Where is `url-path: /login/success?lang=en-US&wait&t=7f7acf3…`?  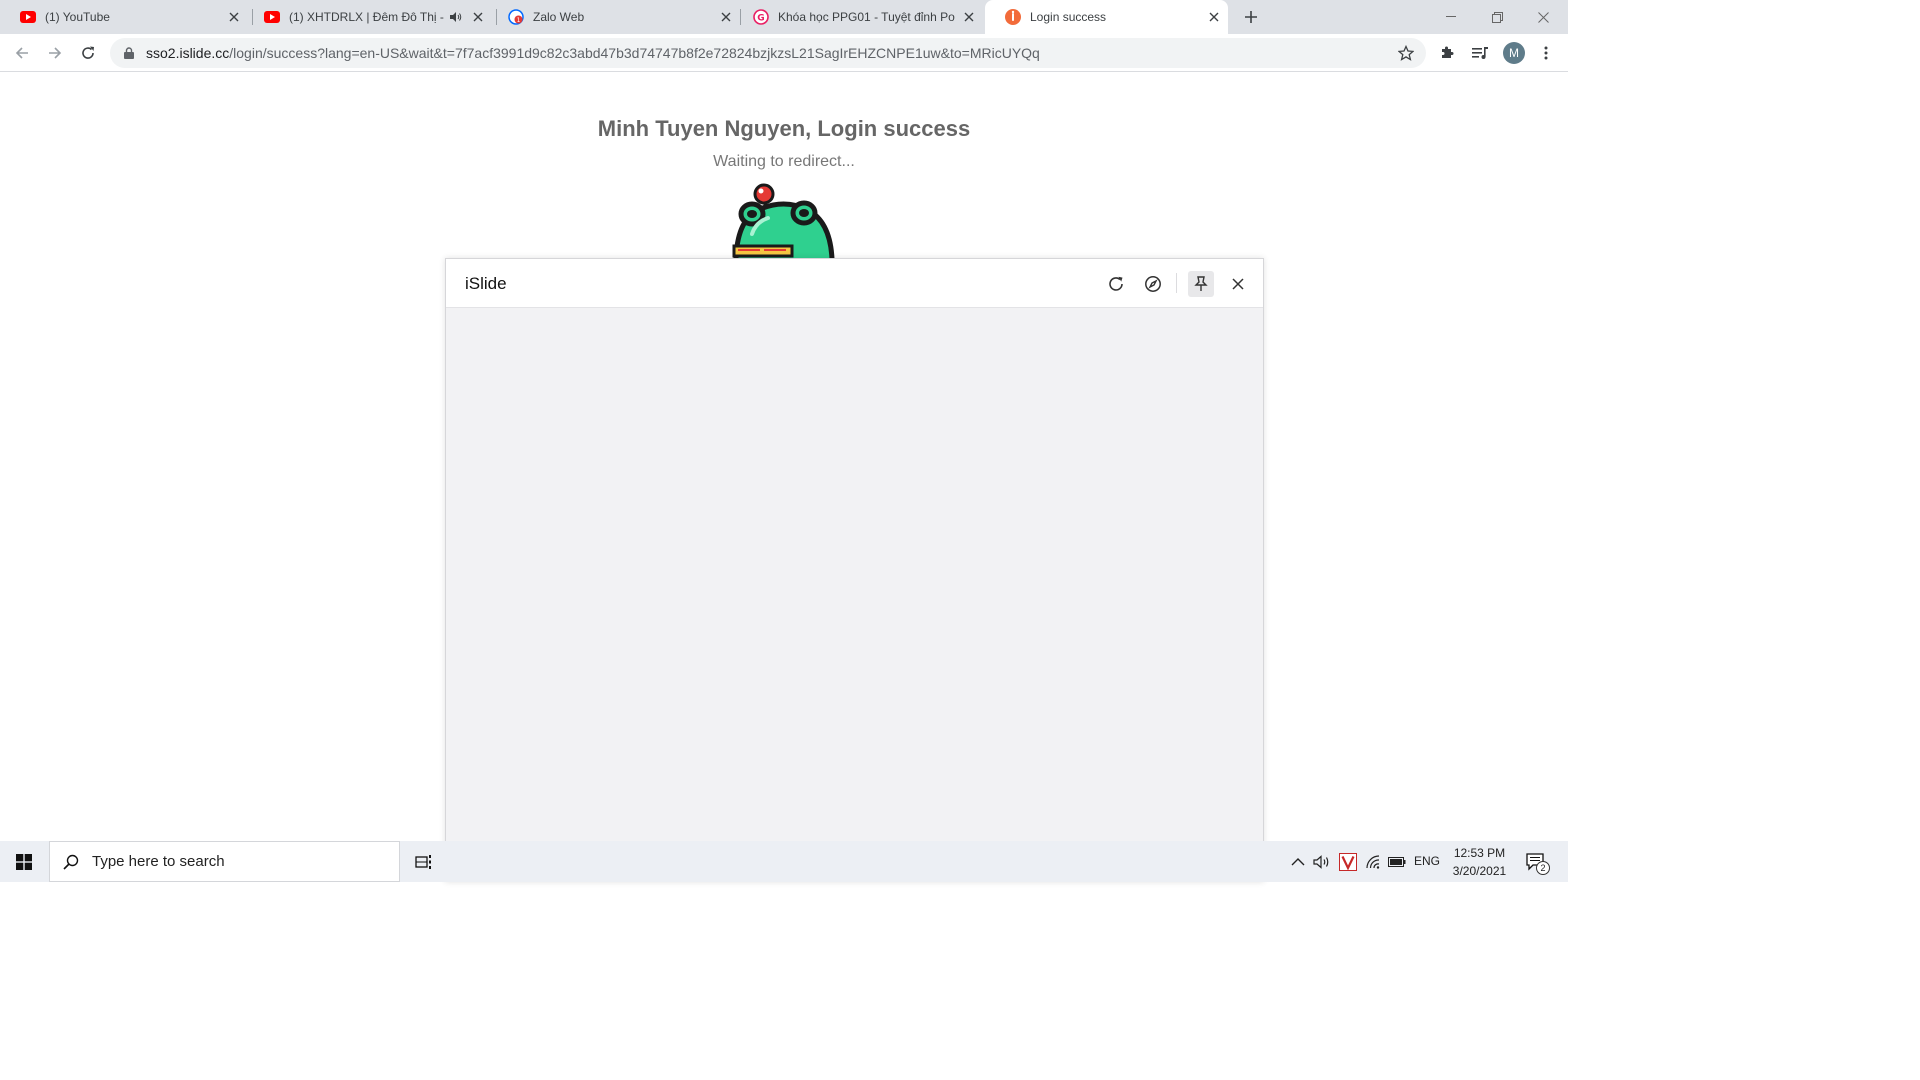
url-path: /login/success?lang=en-US&wait&t=7f7acf3… is located at coordinates (634, 53).